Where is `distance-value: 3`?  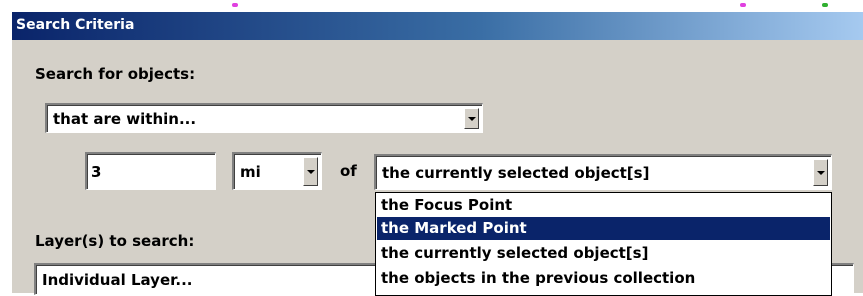
distance-value: 3 is located at coordinates (96, 171).